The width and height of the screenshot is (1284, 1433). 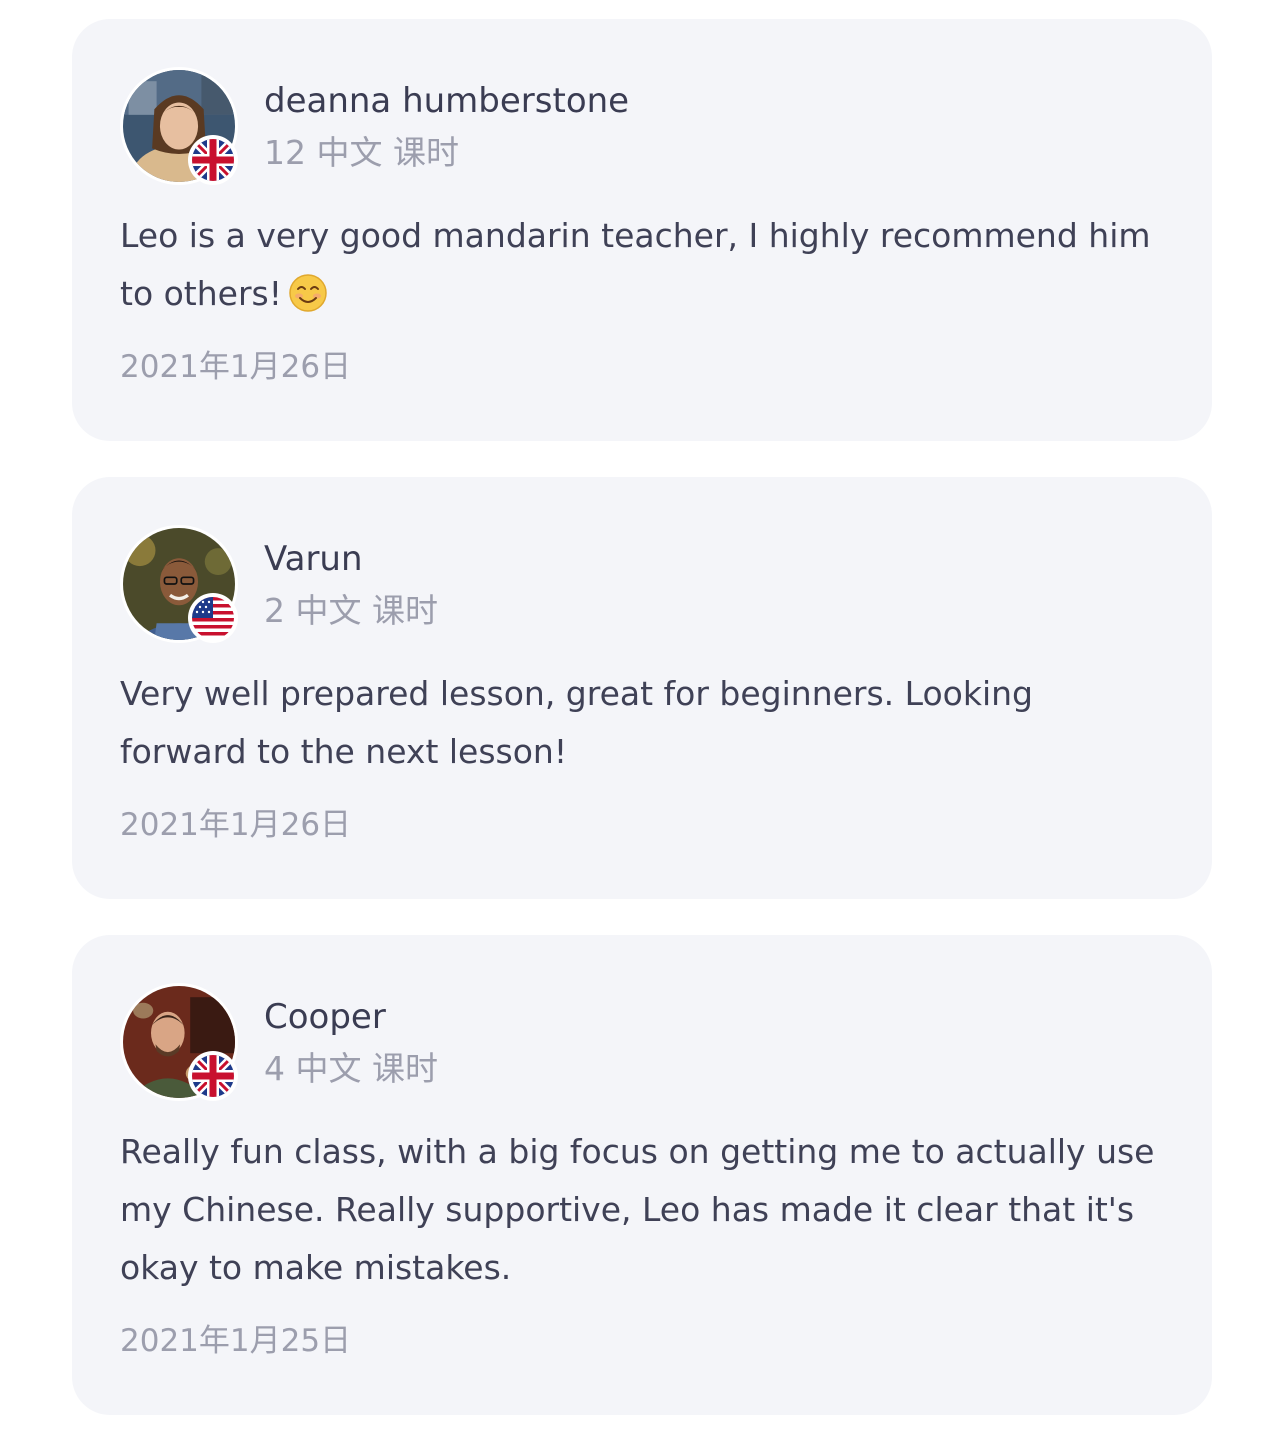 What do you see at coordinates (236, 1341) in the screenshot?
I see `review-date: 2021年1月25日` at bounding box center [236, 1341].